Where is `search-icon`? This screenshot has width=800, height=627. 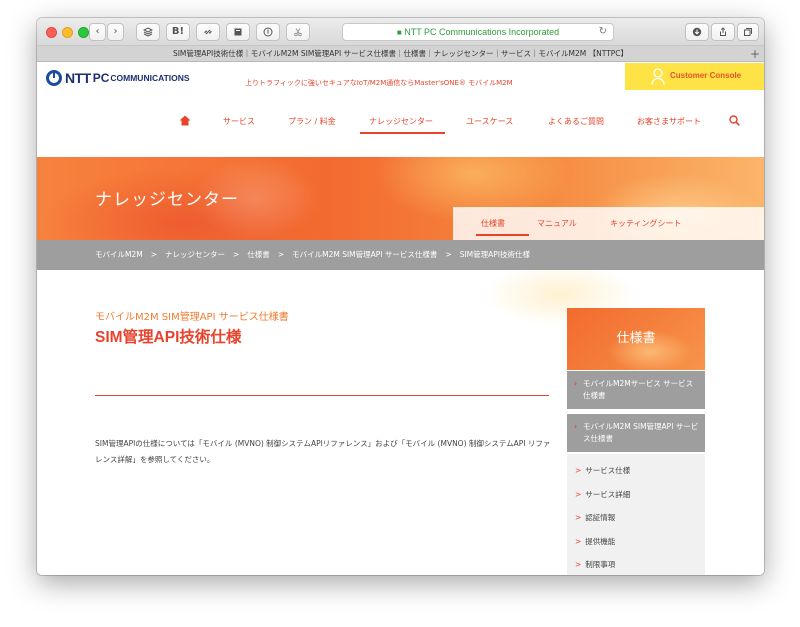 search-icon is located at coordinates (734, 120).